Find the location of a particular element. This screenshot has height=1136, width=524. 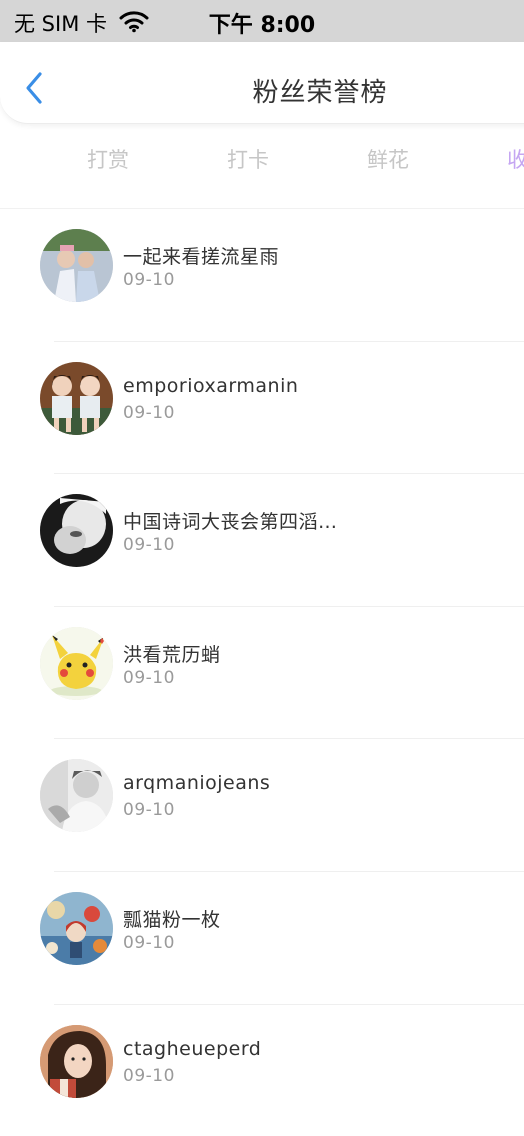

status-bar: 无 SIM 卡 下午 8:00 is located at coordinates (262, 21).